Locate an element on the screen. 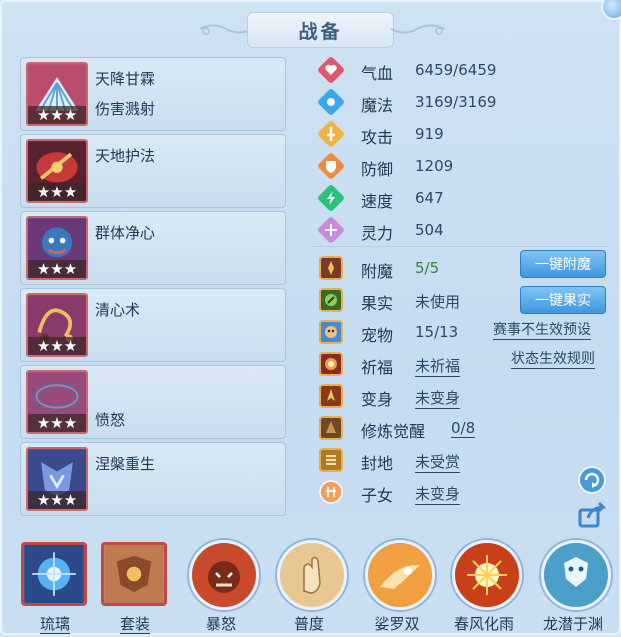 The width and height of the screenshot is (621, 637). skill-card: ★★★ 愤怒 is located at coordinates (153, 402).